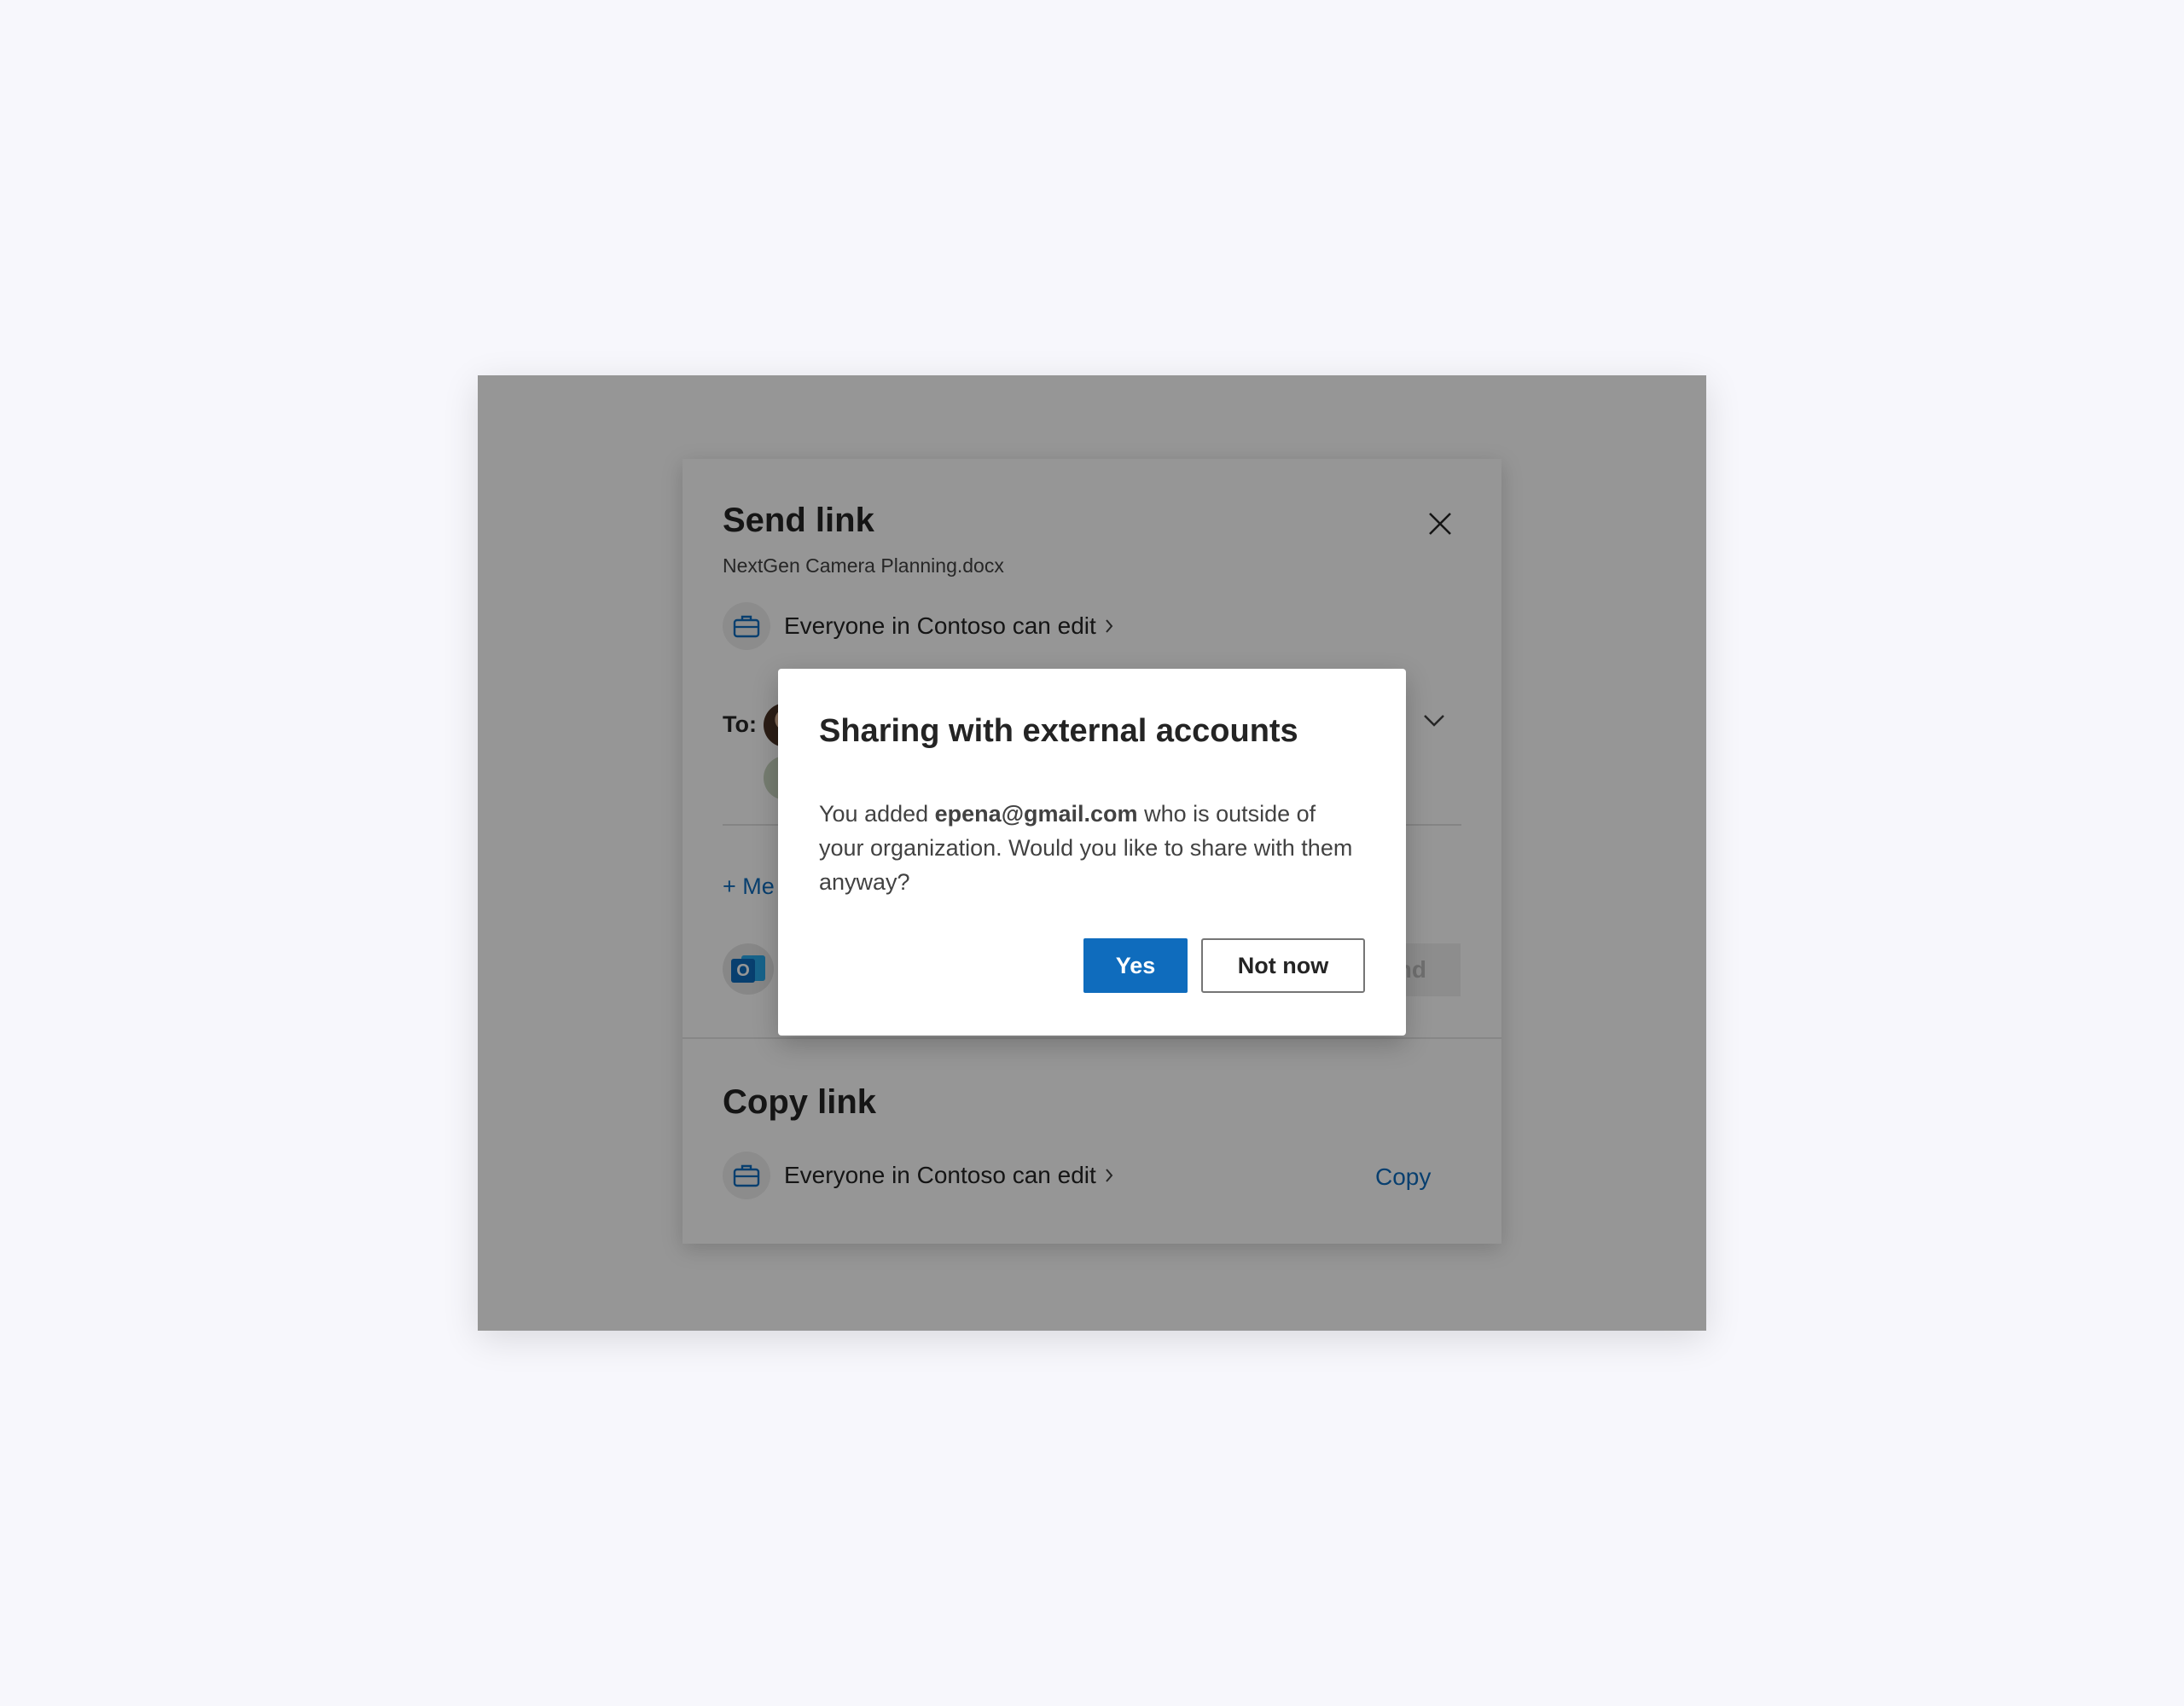  I want to click on yes-button: Yes, so click(1136, 966).